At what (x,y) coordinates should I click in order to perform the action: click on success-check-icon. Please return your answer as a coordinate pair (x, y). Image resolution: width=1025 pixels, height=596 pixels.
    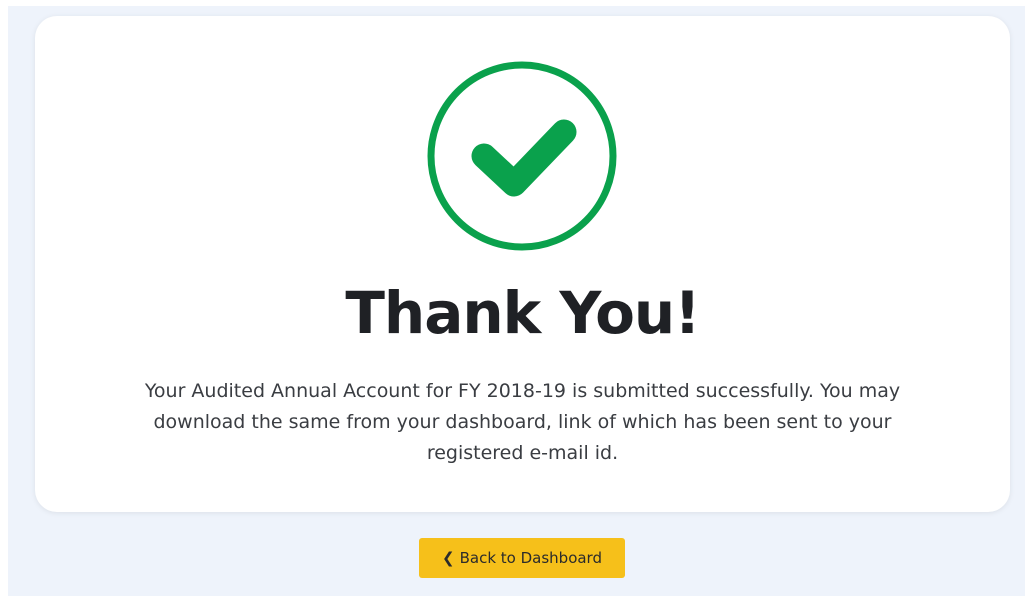
    Looking at the image, I should click on (522, 156).